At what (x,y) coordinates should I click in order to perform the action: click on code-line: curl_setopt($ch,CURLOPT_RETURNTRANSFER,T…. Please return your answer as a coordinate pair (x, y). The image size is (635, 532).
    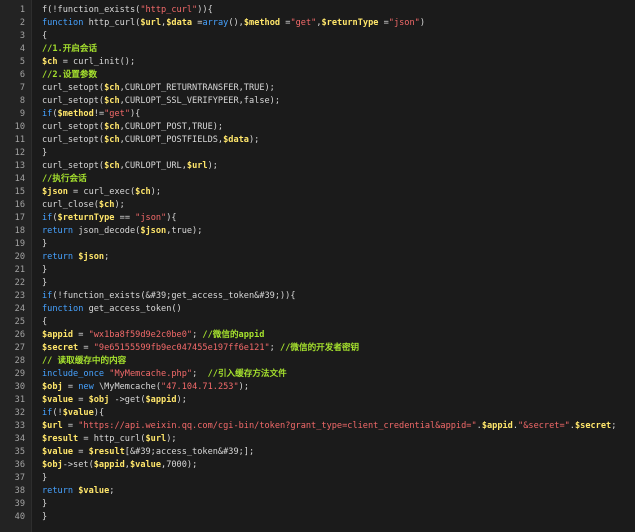
    Looking at the image, I should click on (338, 88).